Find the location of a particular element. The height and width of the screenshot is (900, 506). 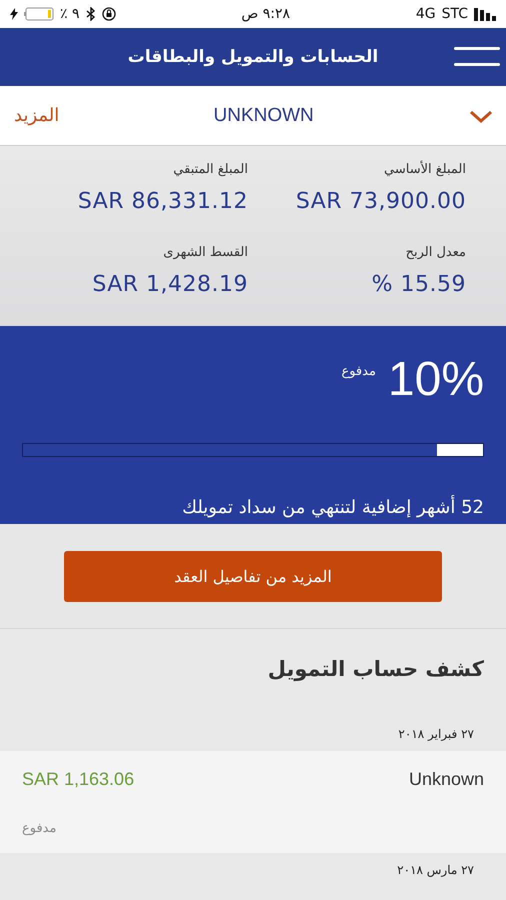

entry-status: مدفوع is located at coordinates (39, 829).